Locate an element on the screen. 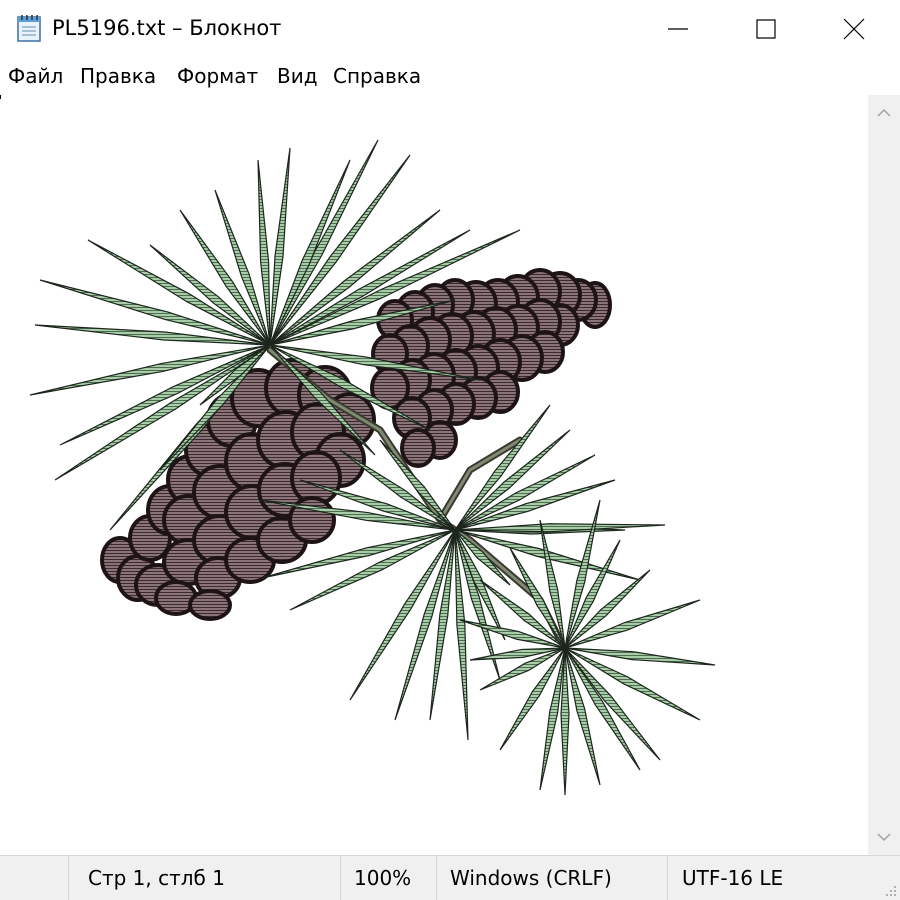 This screenshot has height=900, width=900. close-icon is located at coordinates (854, 29).